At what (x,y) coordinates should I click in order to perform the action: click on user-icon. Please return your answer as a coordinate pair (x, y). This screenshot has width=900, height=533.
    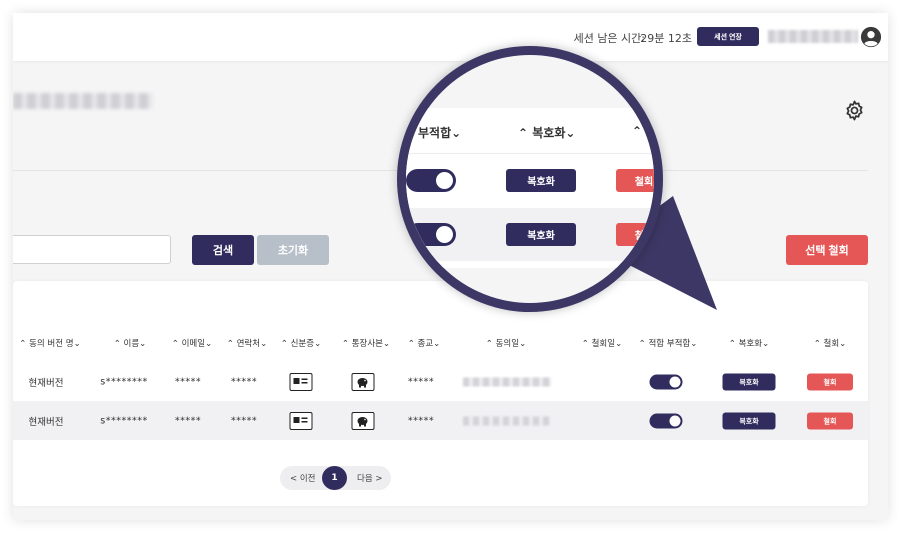
    Looking at the image, I should click on (871, 37).